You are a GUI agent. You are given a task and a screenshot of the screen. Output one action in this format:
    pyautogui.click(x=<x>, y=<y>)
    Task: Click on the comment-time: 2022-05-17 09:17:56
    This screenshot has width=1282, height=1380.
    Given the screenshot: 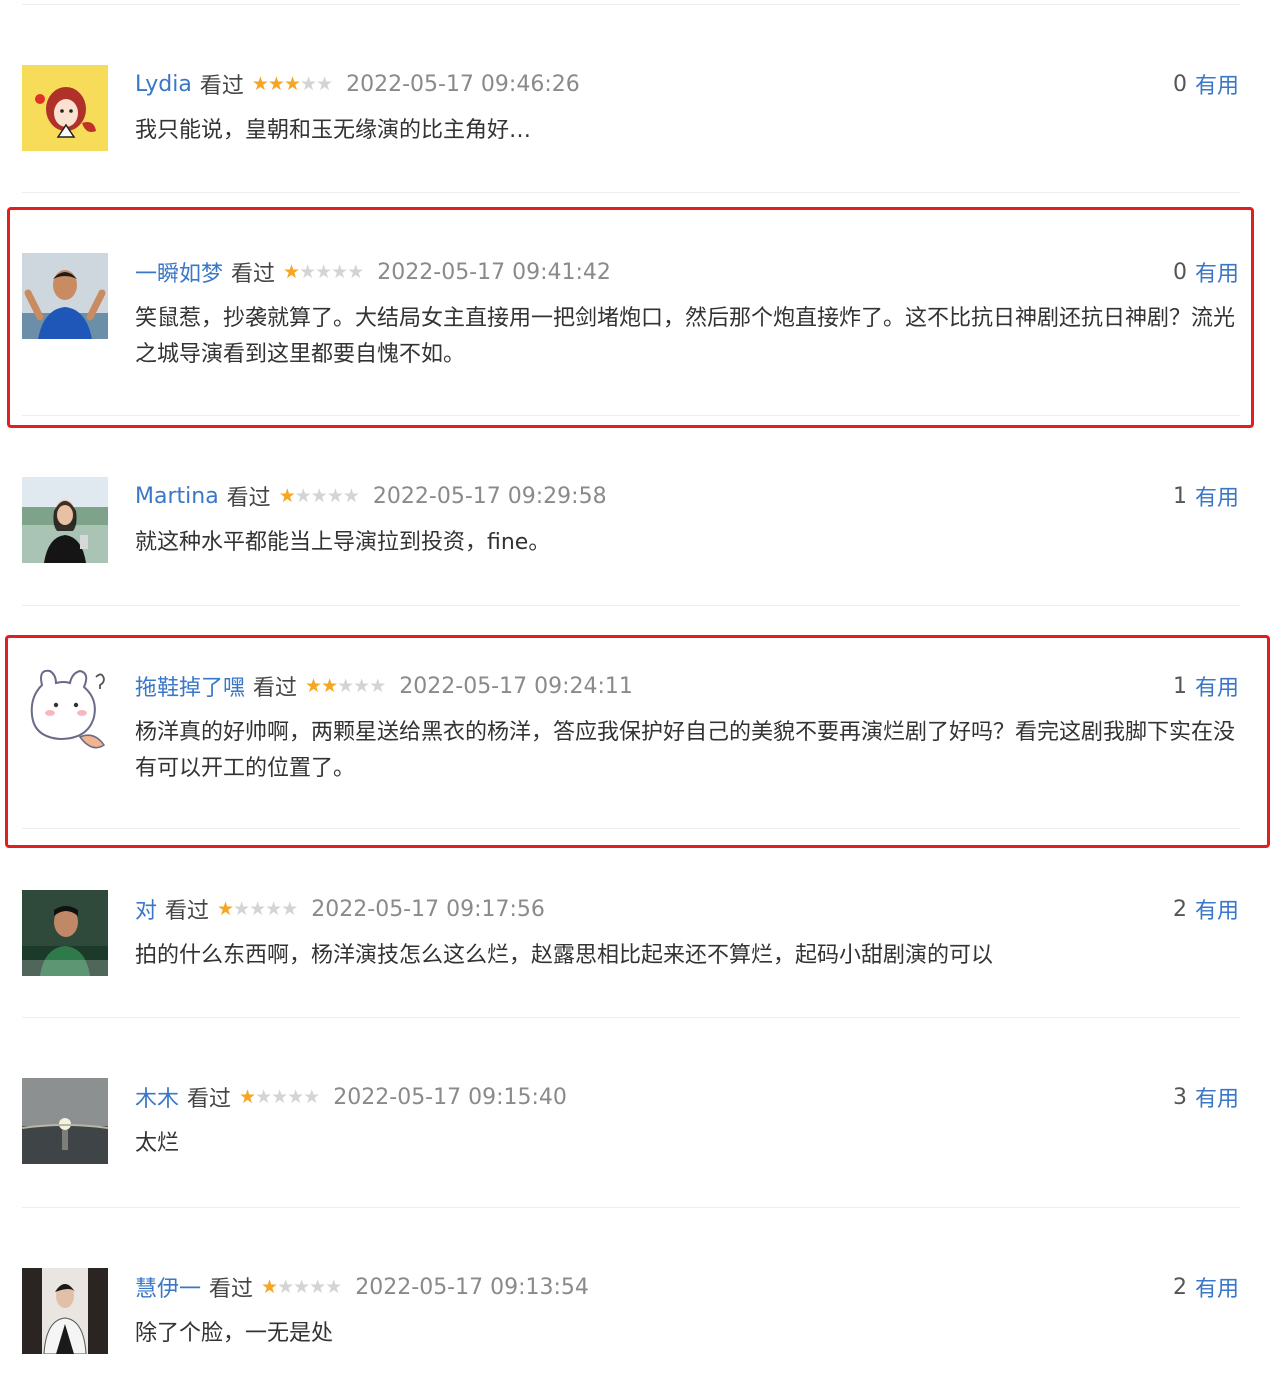 What is the action you would take?
    pyautogui.click(x=428, y=909)
    